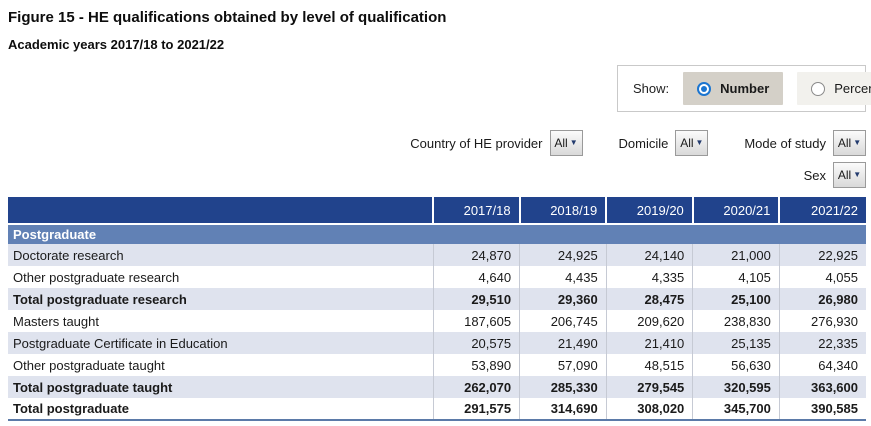 Image resolution: width=871 pixels, height=426 pixels. I want to click on row-value: 276,930, so click(822, 321).